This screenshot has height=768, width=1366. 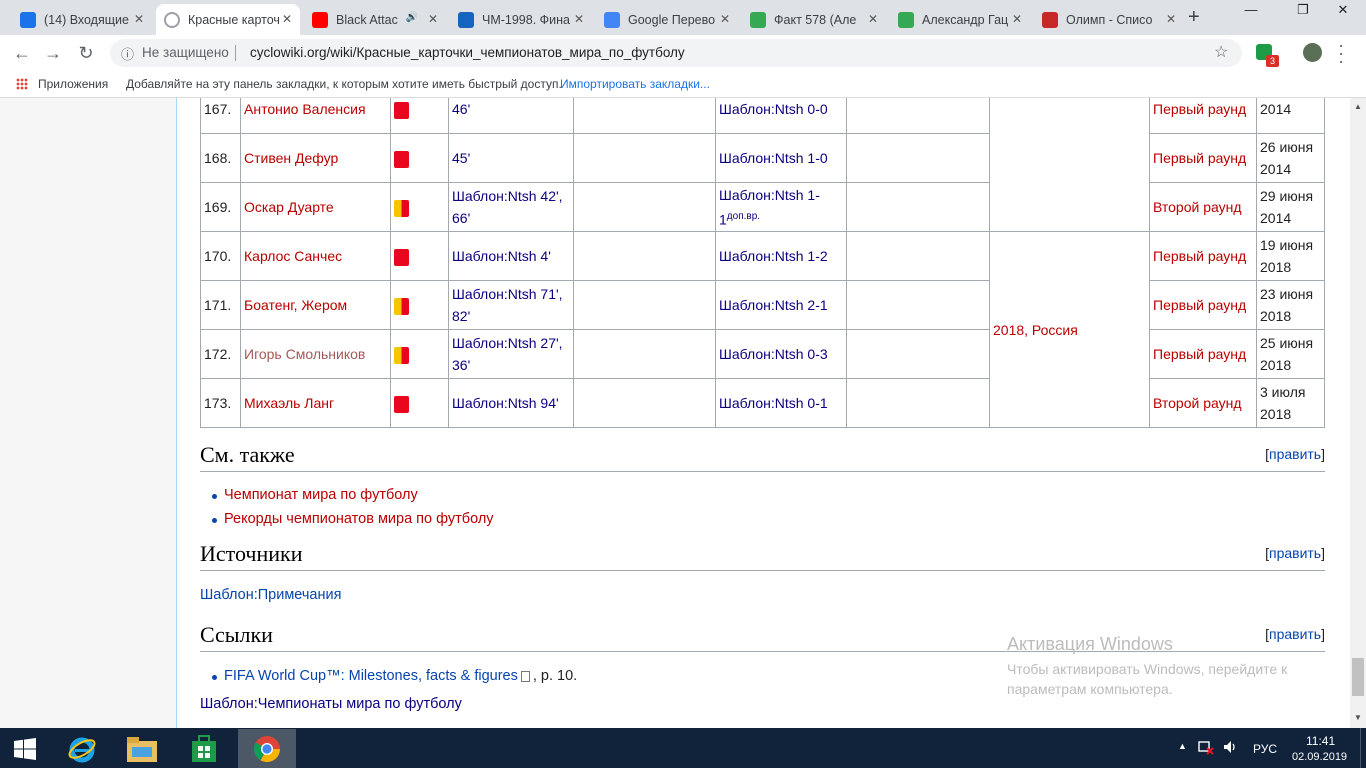 What do you see at coordinates (1312, 52) in the screenshot?
I see `profile-avatar` at bounding box center [1312, 52].